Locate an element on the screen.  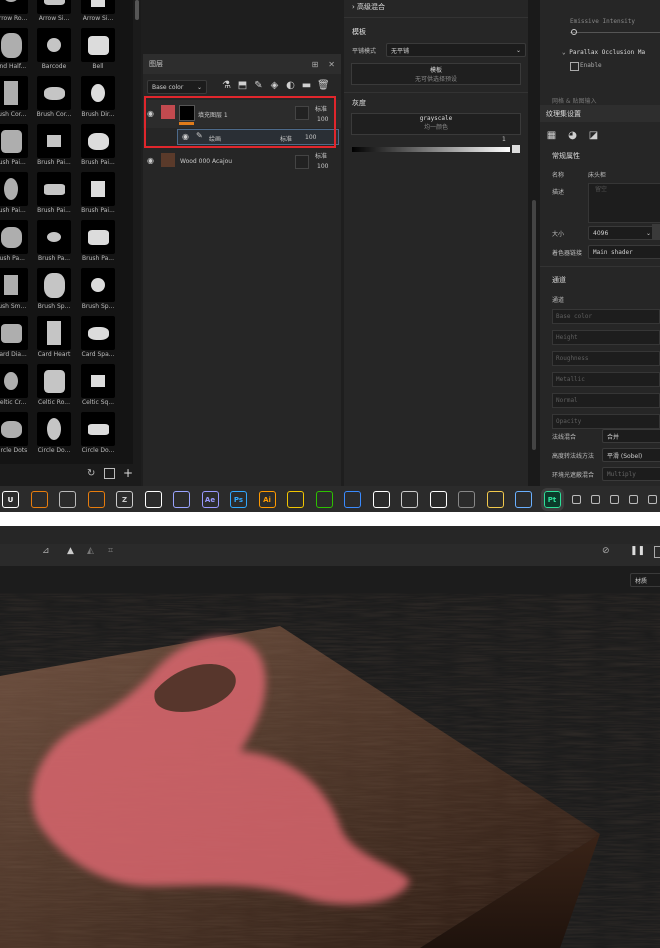
add-fill-layer-icon: ⬒ is located at coordinates (242, 85).